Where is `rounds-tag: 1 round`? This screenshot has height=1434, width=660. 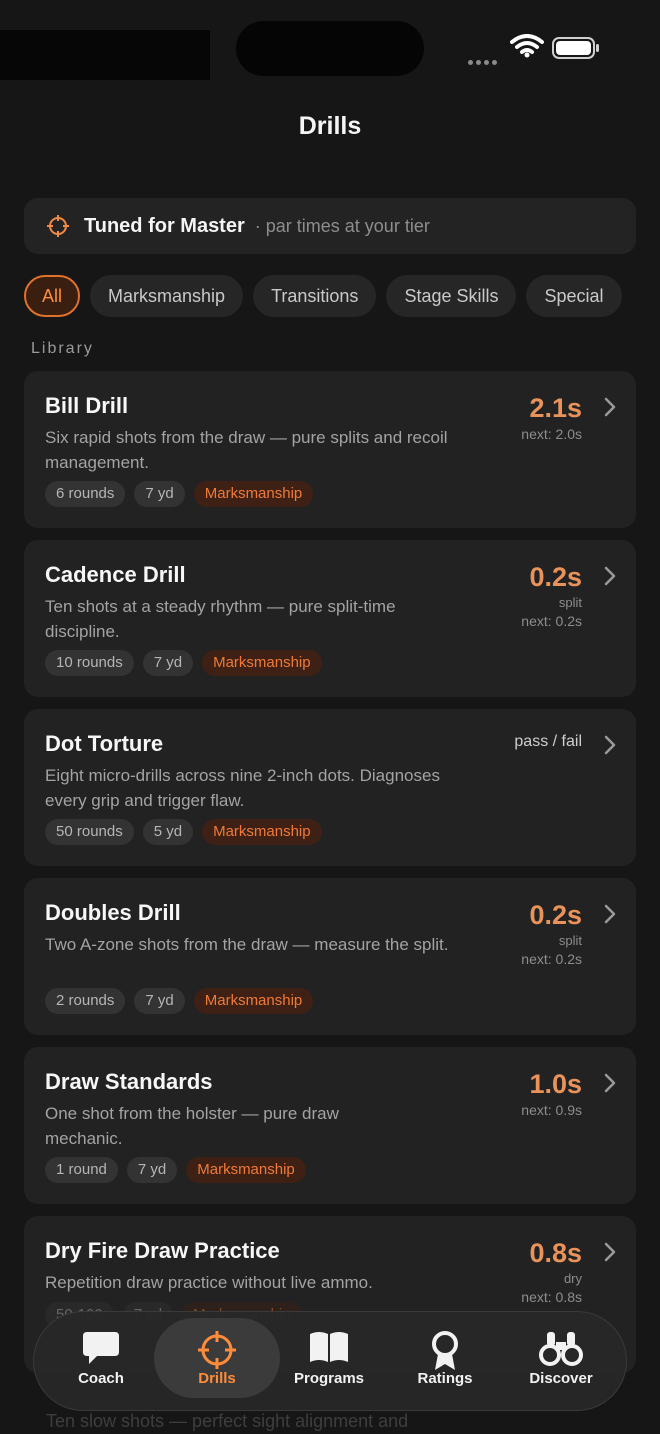 rounds-tag: 1 round is located at coordinates (81, 1170).